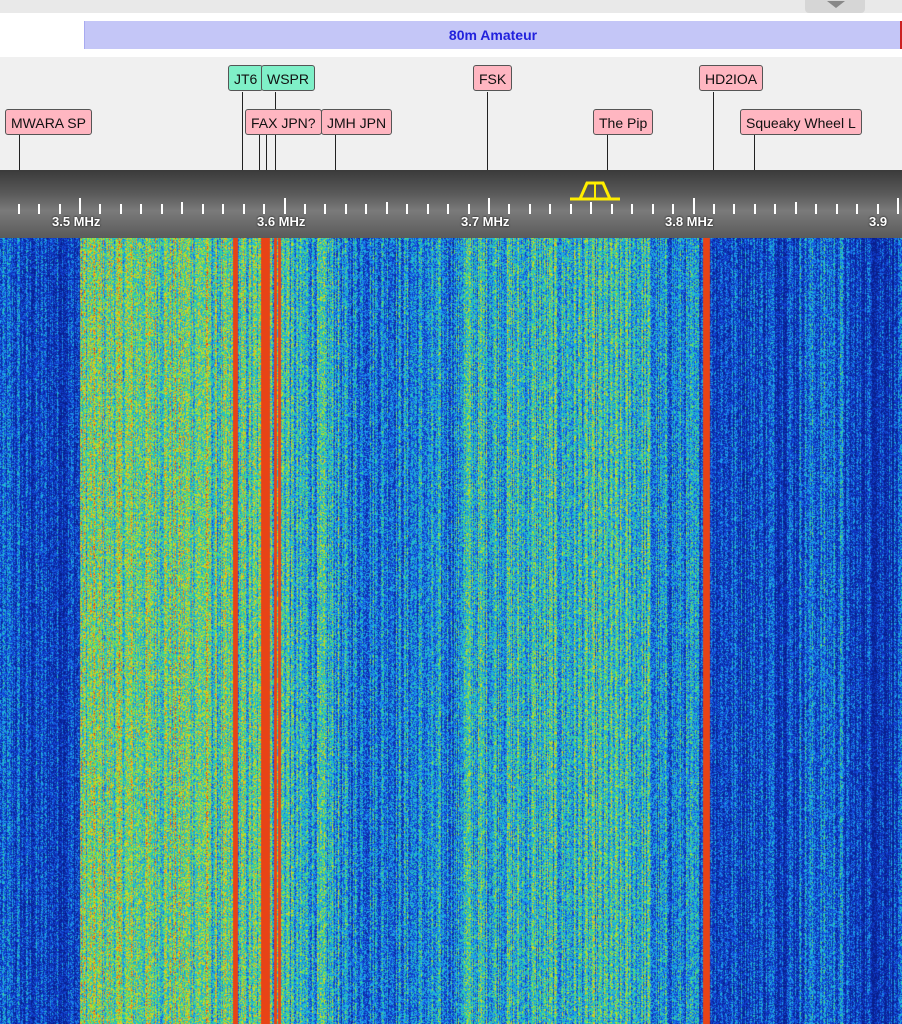 Image resolution: width=902 pixels, height=1024 pixels. I want to click on stem-mwara, so click(19, 152).